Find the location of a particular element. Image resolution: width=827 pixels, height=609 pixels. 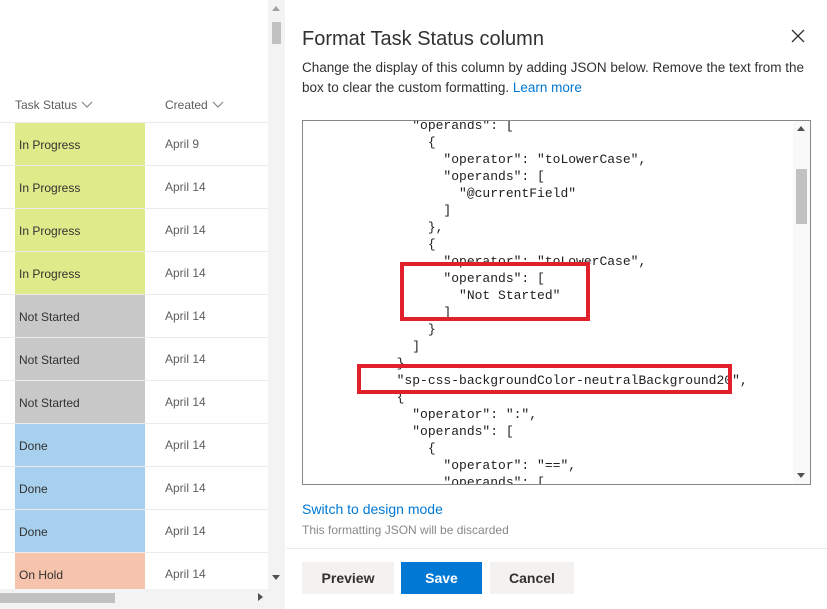

column-header-label: Task Status is located at coordinates (46, 105).